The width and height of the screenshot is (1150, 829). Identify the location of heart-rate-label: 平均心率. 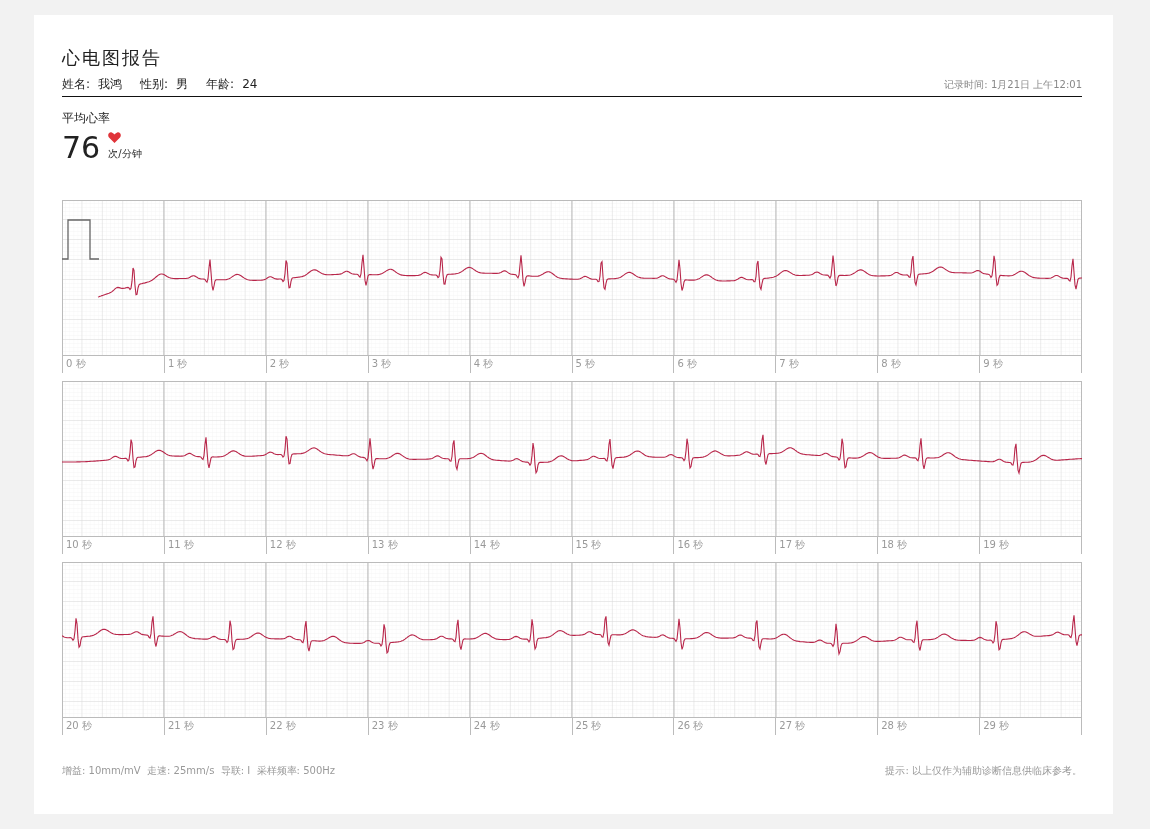
(86, 118).